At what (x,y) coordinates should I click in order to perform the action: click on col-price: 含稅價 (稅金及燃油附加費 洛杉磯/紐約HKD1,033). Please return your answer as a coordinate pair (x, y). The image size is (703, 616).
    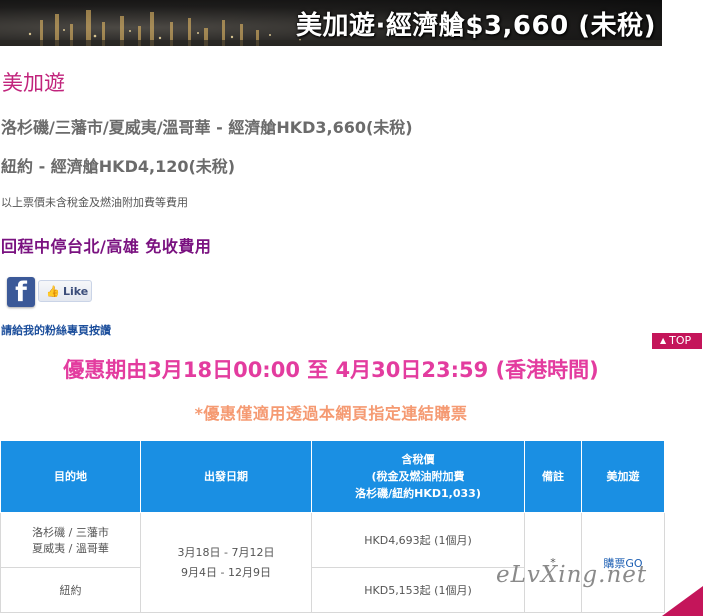
    Looking at the image, I should click on (418, 476).